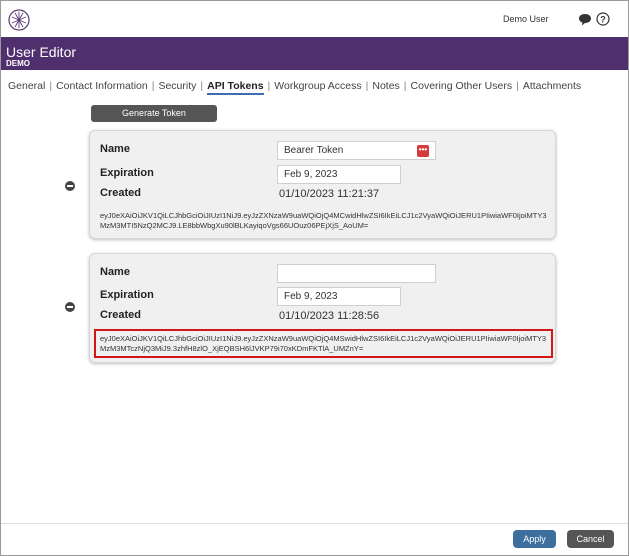 The height and width of the screenshot is (556, 629). What do you see at coordinates (314, 523) in the screenshot?
I see `footer-divider` at bounding box center [314, 523].